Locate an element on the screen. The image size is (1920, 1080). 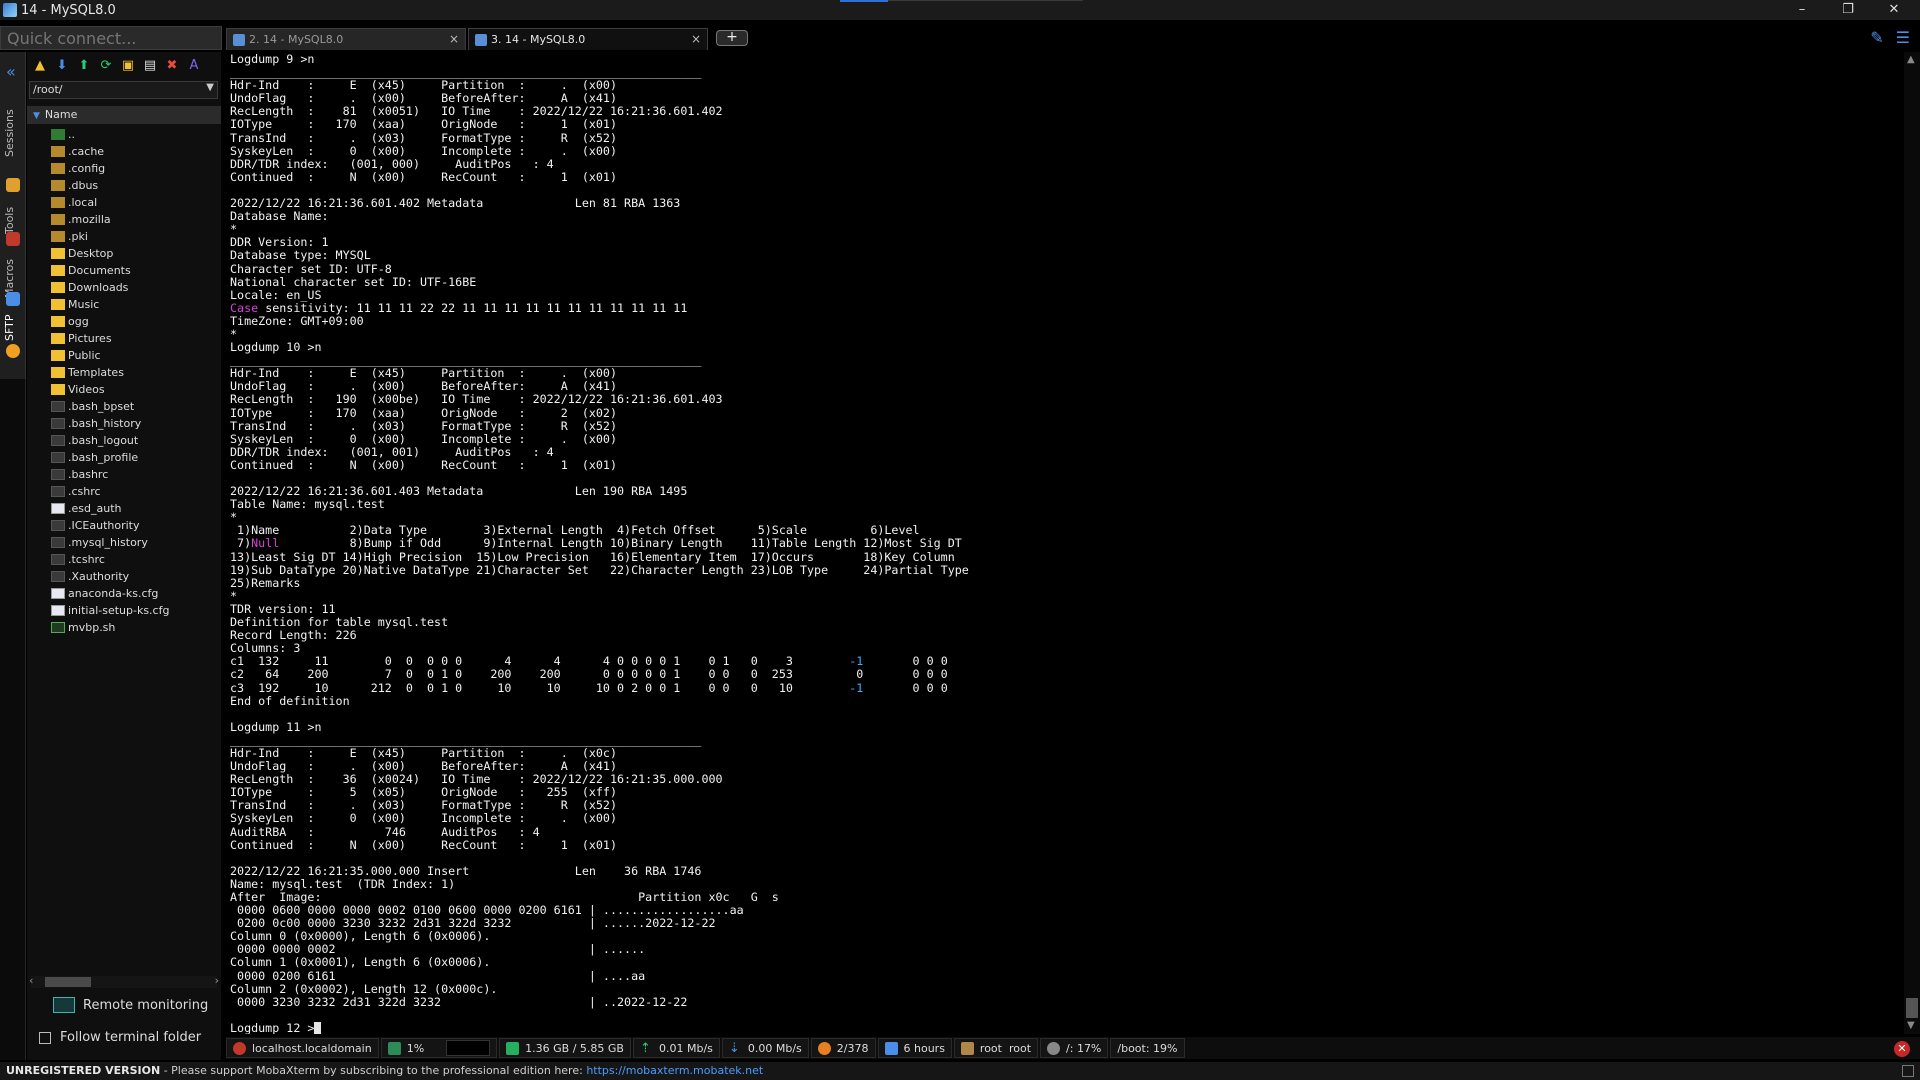
scroll-right-icon: › is located at coordinates (217, 980).